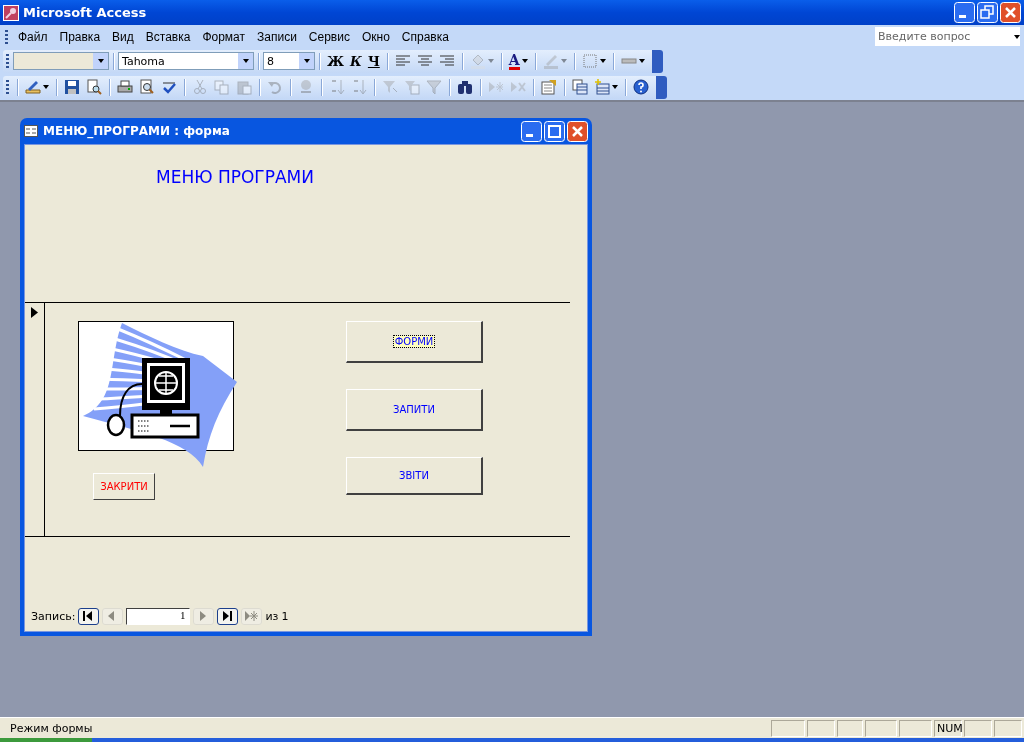 The width and height of the screenshot is (1024, 742). I want to click on save-icon, so click(72, 87).